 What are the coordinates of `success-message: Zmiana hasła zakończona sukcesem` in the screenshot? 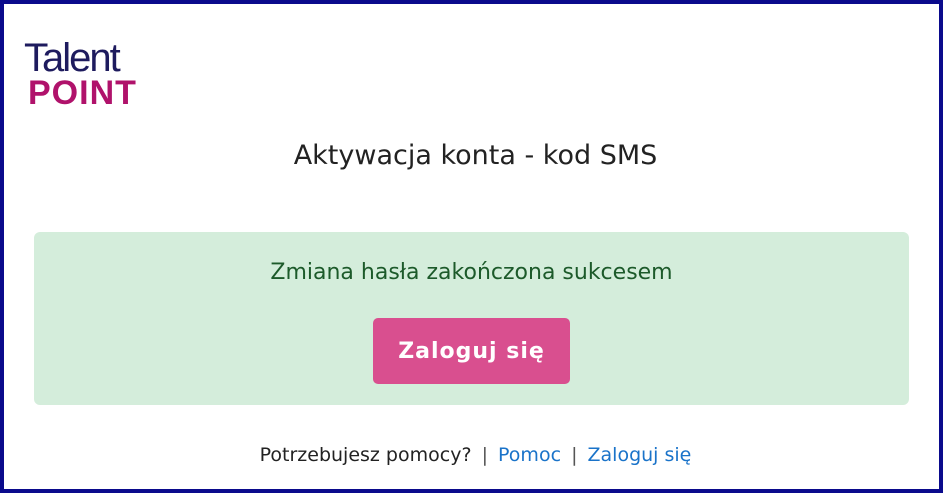 It's located at (471, 272).